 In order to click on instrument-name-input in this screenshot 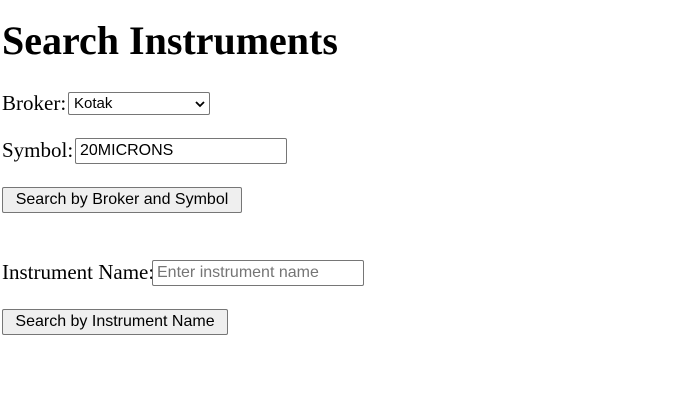, I will do `click(258, 273)`.